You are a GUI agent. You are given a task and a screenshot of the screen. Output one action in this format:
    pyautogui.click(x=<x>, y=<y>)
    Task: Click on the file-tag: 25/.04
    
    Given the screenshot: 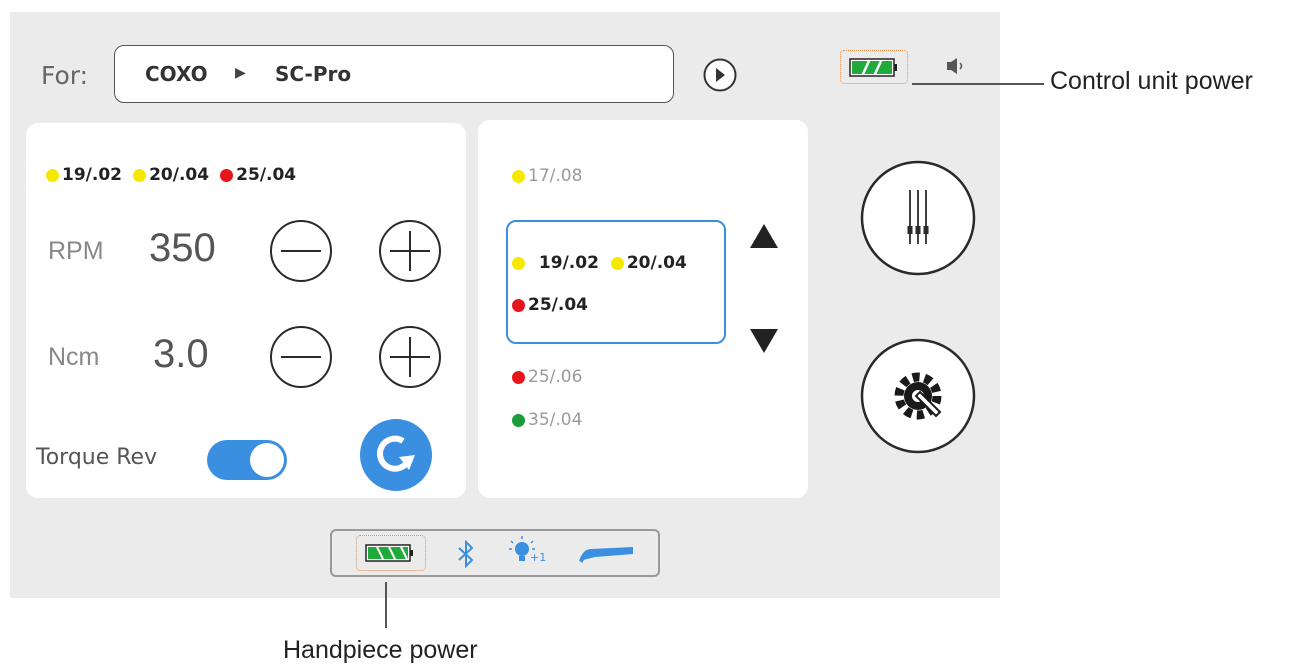 What is the action you would take?
    pyautogui.click(x=258, y=175)
    